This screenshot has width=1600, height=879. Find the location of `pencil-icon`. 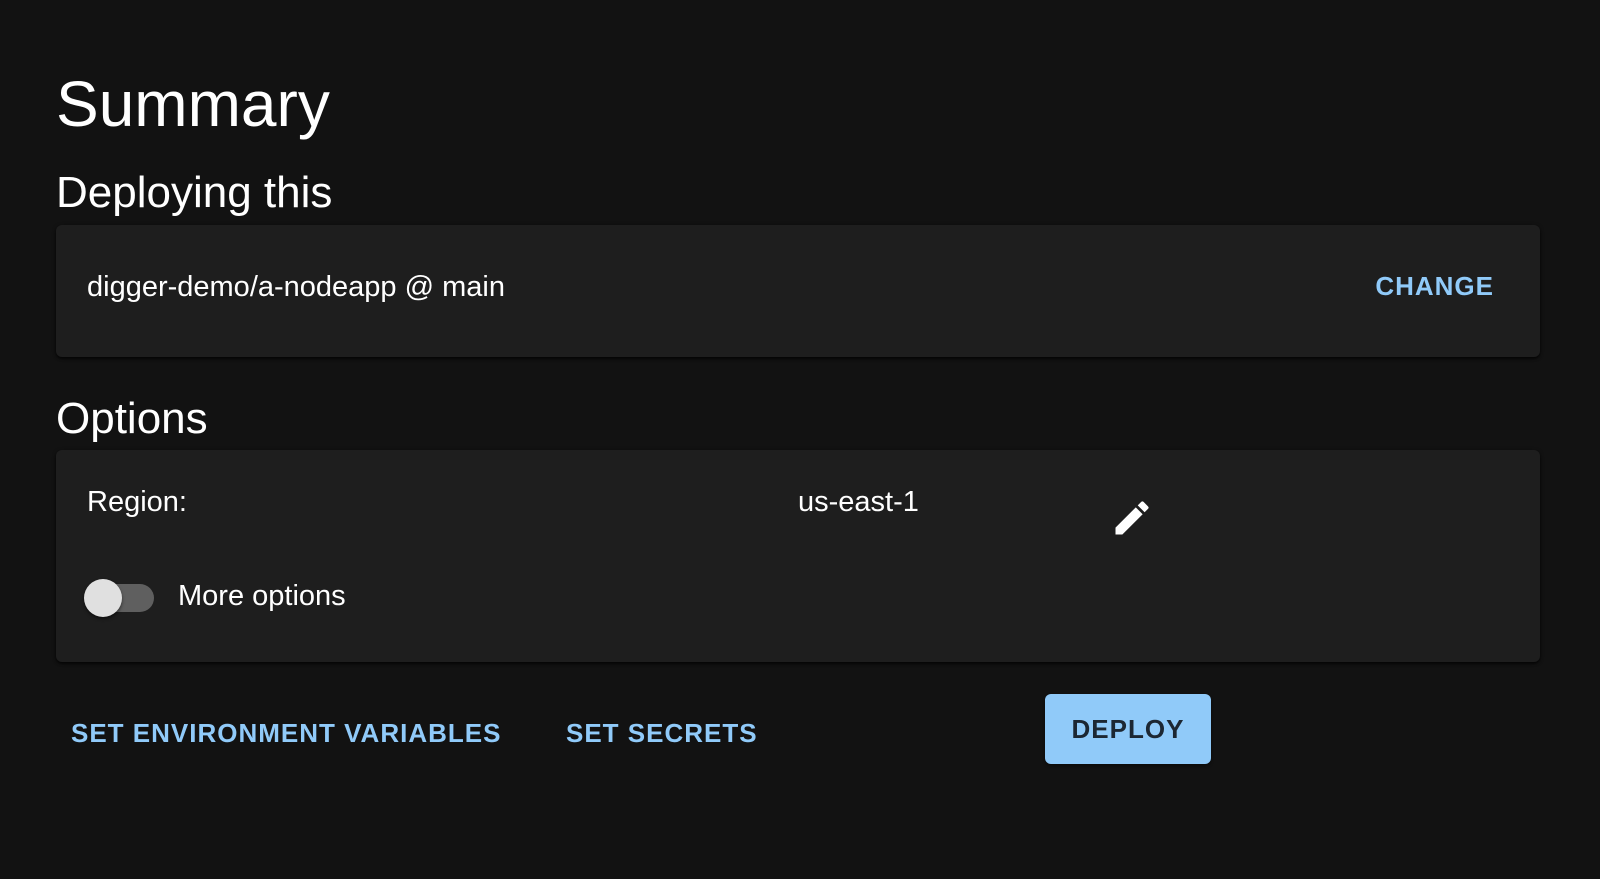

pencil-icon is located at coordinates (1132, 518).